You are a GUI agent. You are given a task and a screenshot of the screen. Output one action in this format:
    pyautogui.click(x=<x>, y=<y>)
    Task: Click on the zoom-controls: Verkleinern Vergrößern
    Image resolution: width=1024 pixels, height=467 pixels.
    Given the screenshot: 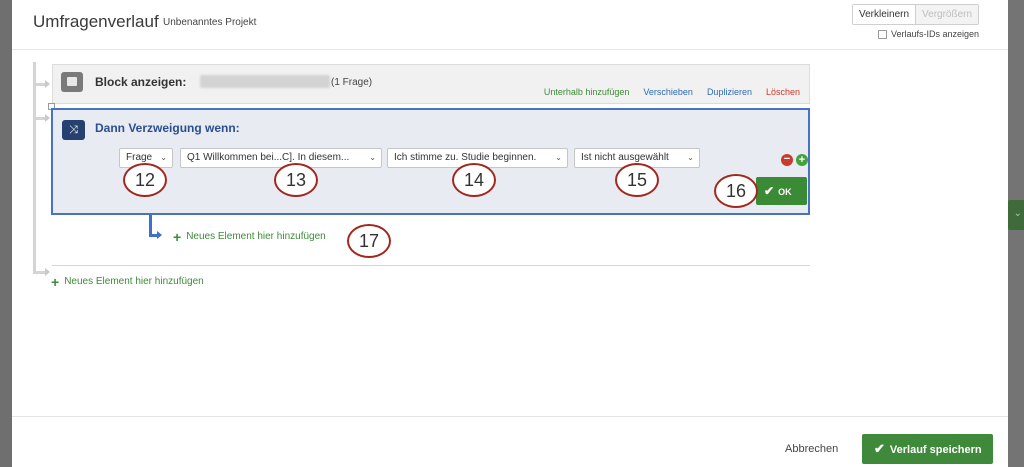 What is the action you would take?
    pyautogui.click(x=916, y=14)
    